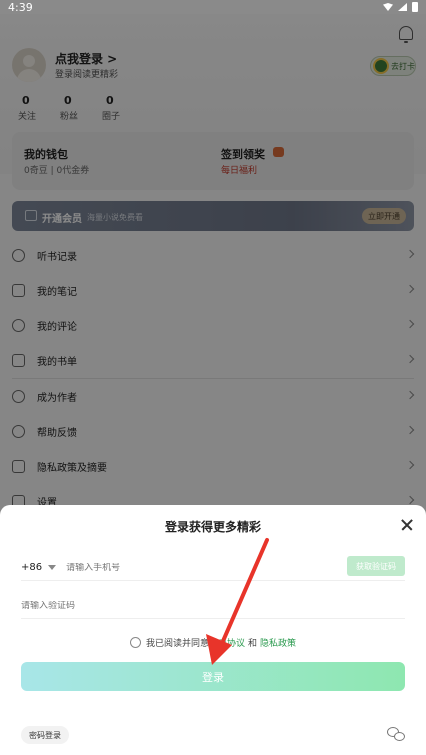 The image size is (426, 755). Describe the element at coordinates (177, 644) in the screenshot. I see `agree-text: 我已阅读并同意` at that location.